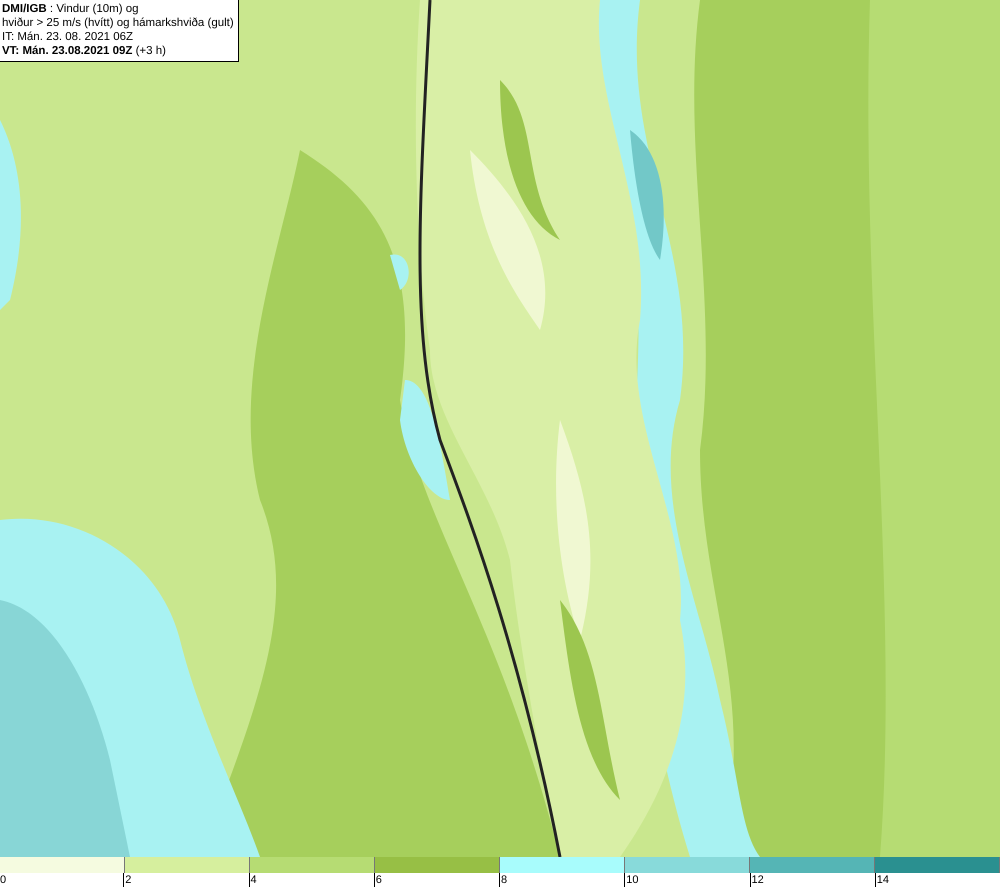 Image resolution: width=1000 pixels, height=887 pixels. I want to click on legend-tick-label: 8, so click(561, 880).